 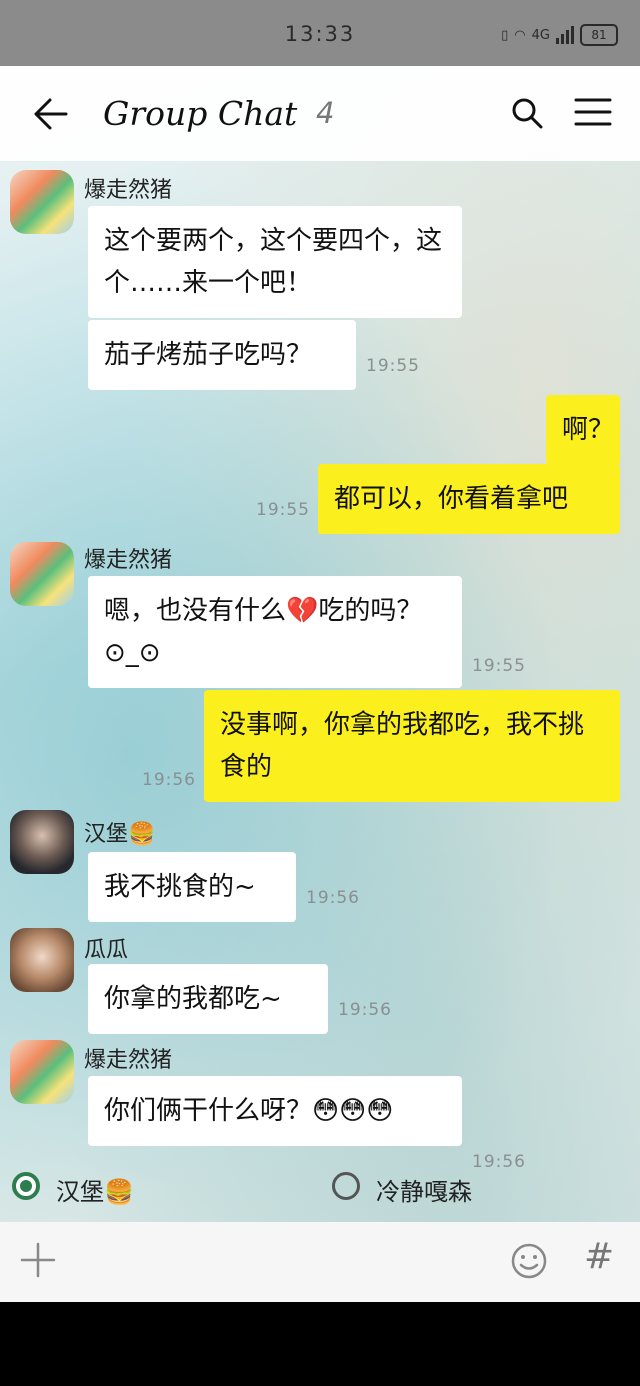 What do you see at coordinates (50, 114) in the screenshot?
I see `back-arrow-icon` at bounding box center [50, 114].